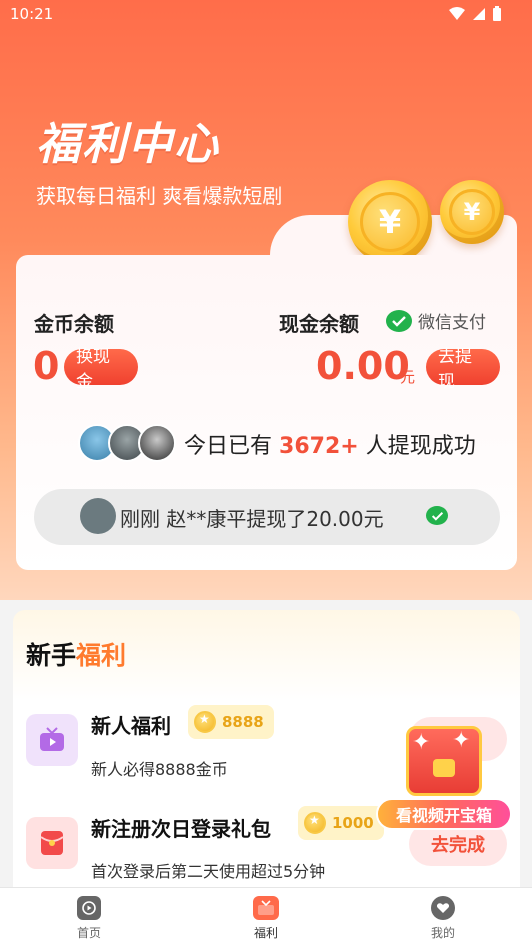 This screenshot has width=532, height=947. I want to click on signal-icon, so click(479, 14).